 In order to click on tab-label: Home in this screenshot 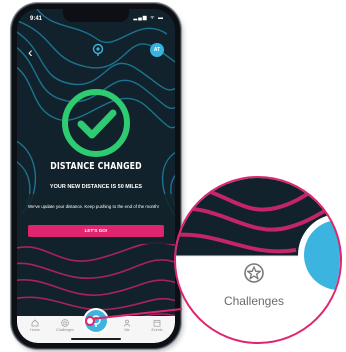, I will do `click(35, 330)`.